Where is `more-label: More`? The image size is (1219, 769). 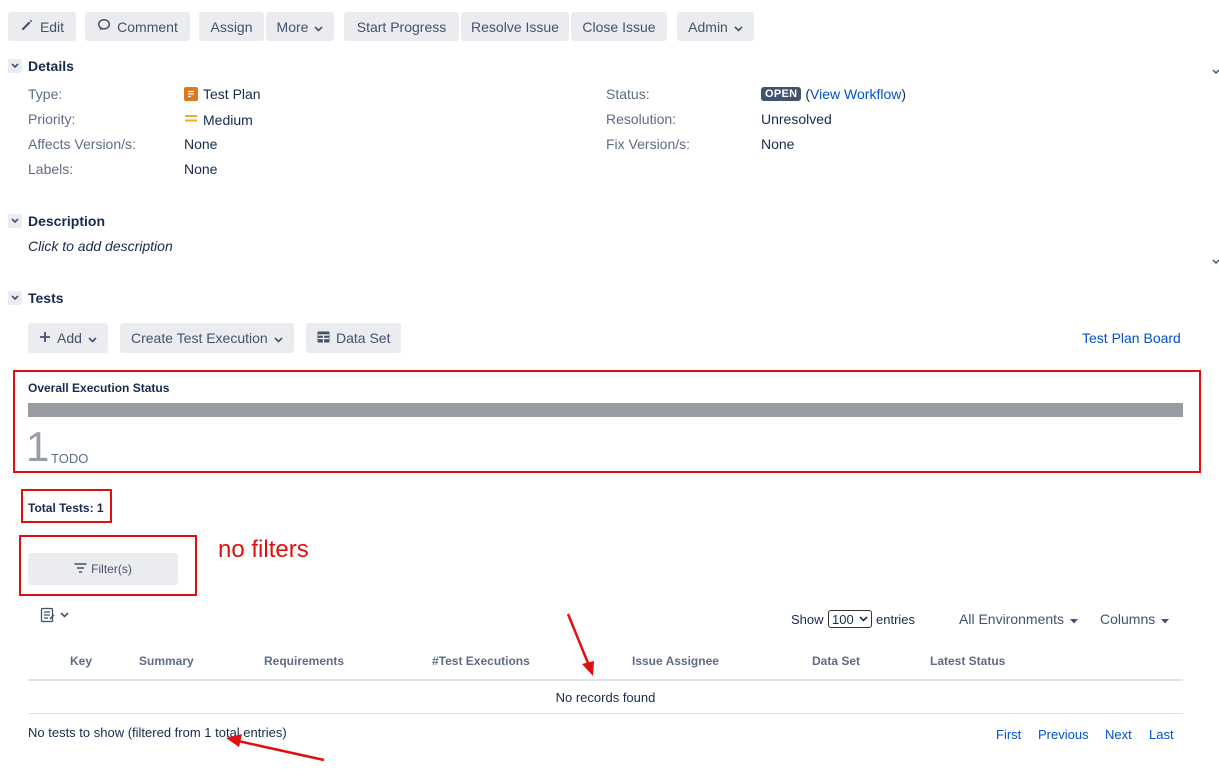
more-label: More is located at coordinates (292, 26).